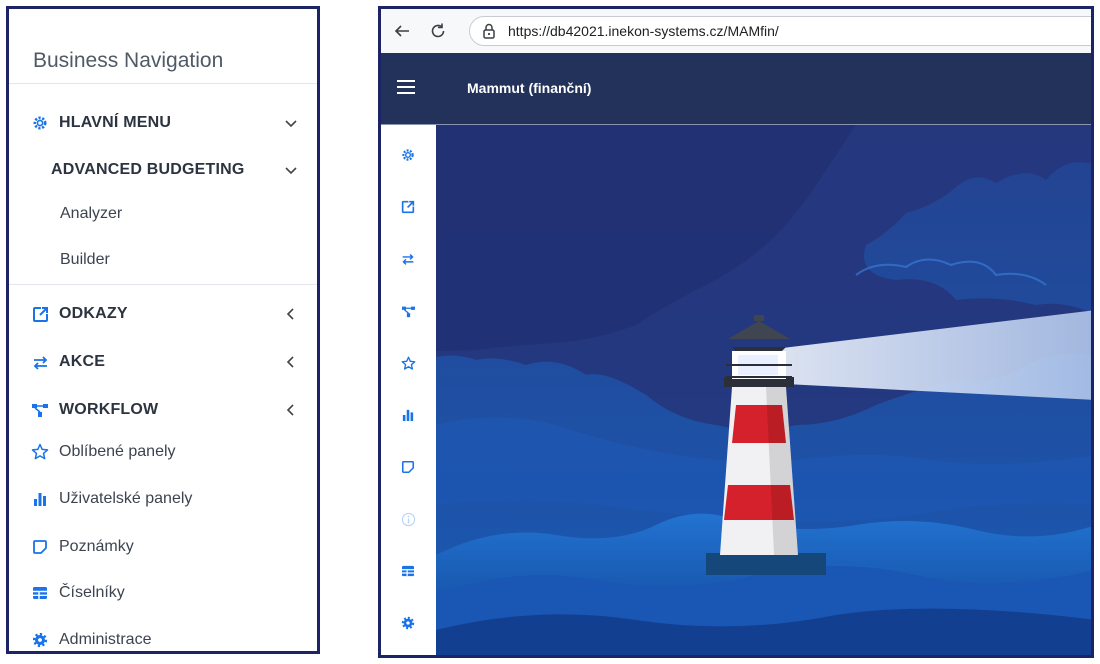  I want to click on reload-icon, so click(438, 31).